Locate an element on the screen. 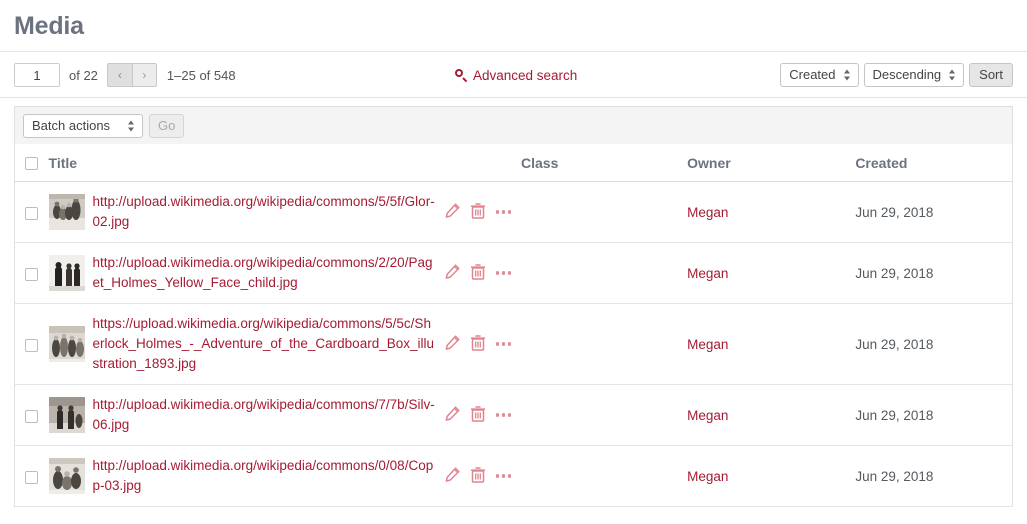 Image resolution: width=1027 pixels, height=524 pixels. pagination: of 22 ‹ › 1–25 of 548 is located at coordinates (125, 75).